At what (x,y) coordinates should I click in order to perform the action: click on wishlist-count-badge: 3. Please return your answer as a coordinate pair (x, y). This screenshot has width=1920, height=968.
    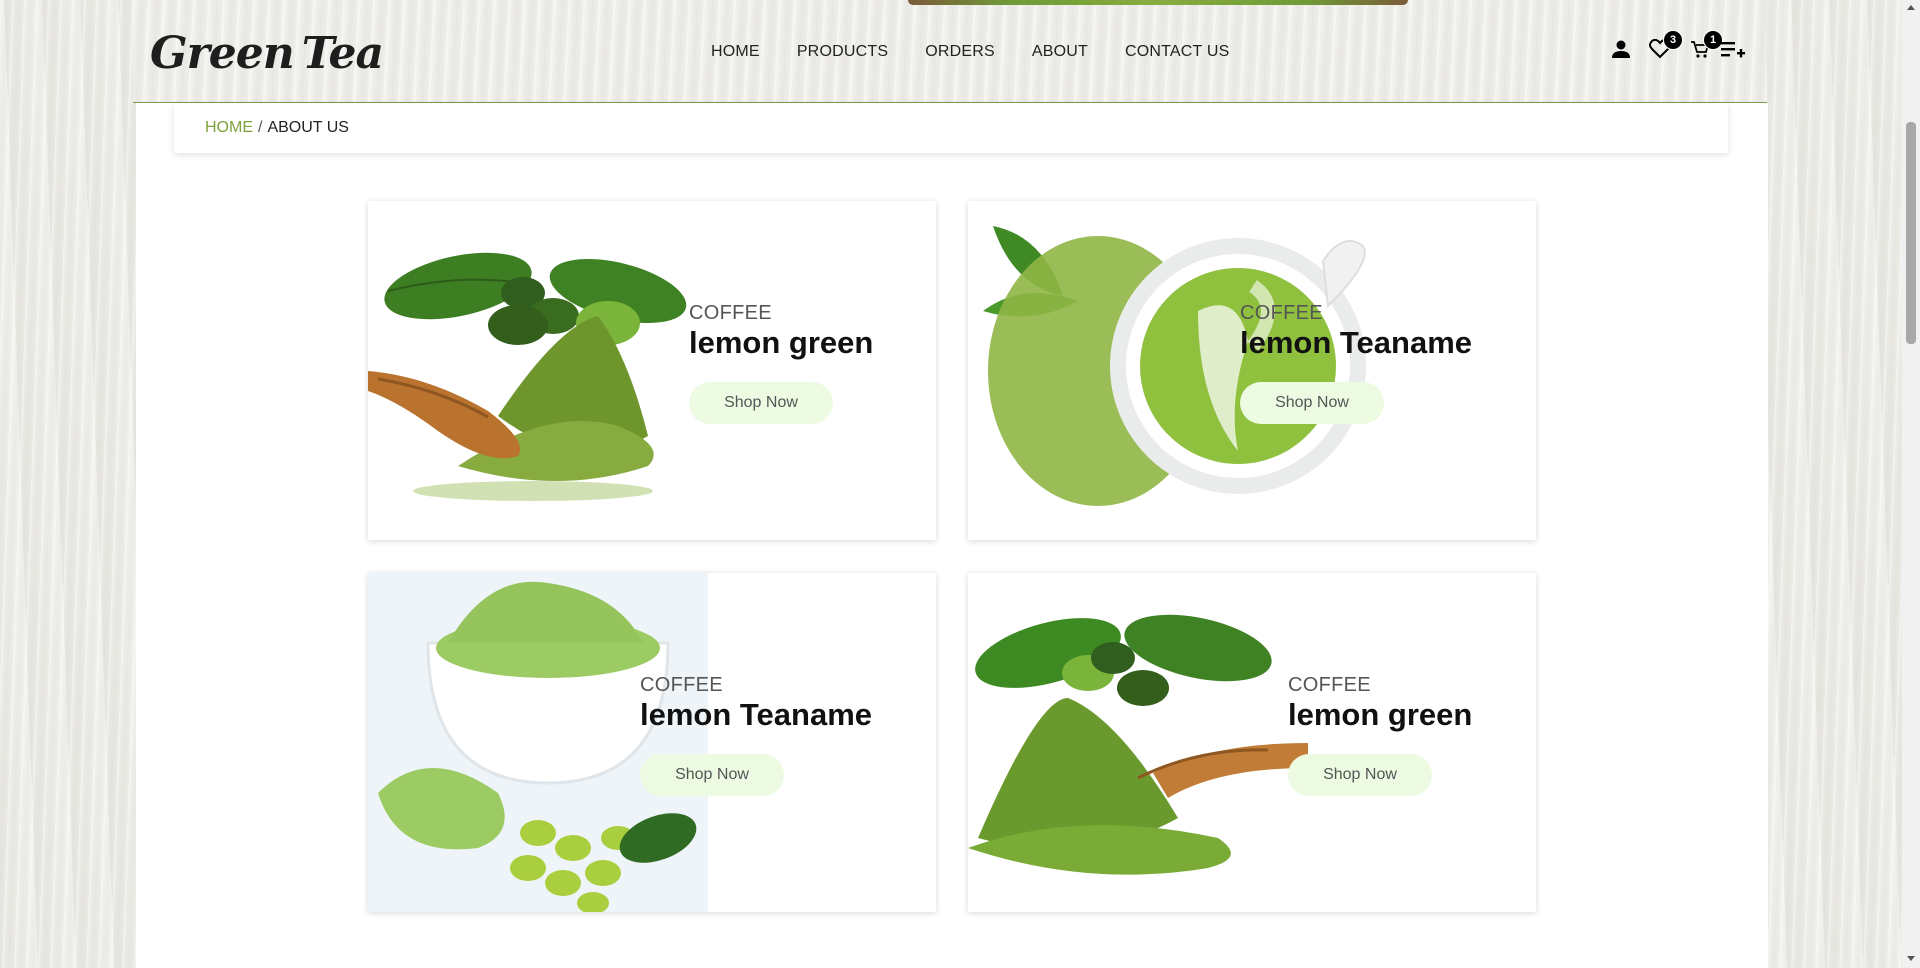
    Looking at the image, I should click on (1673, 40).